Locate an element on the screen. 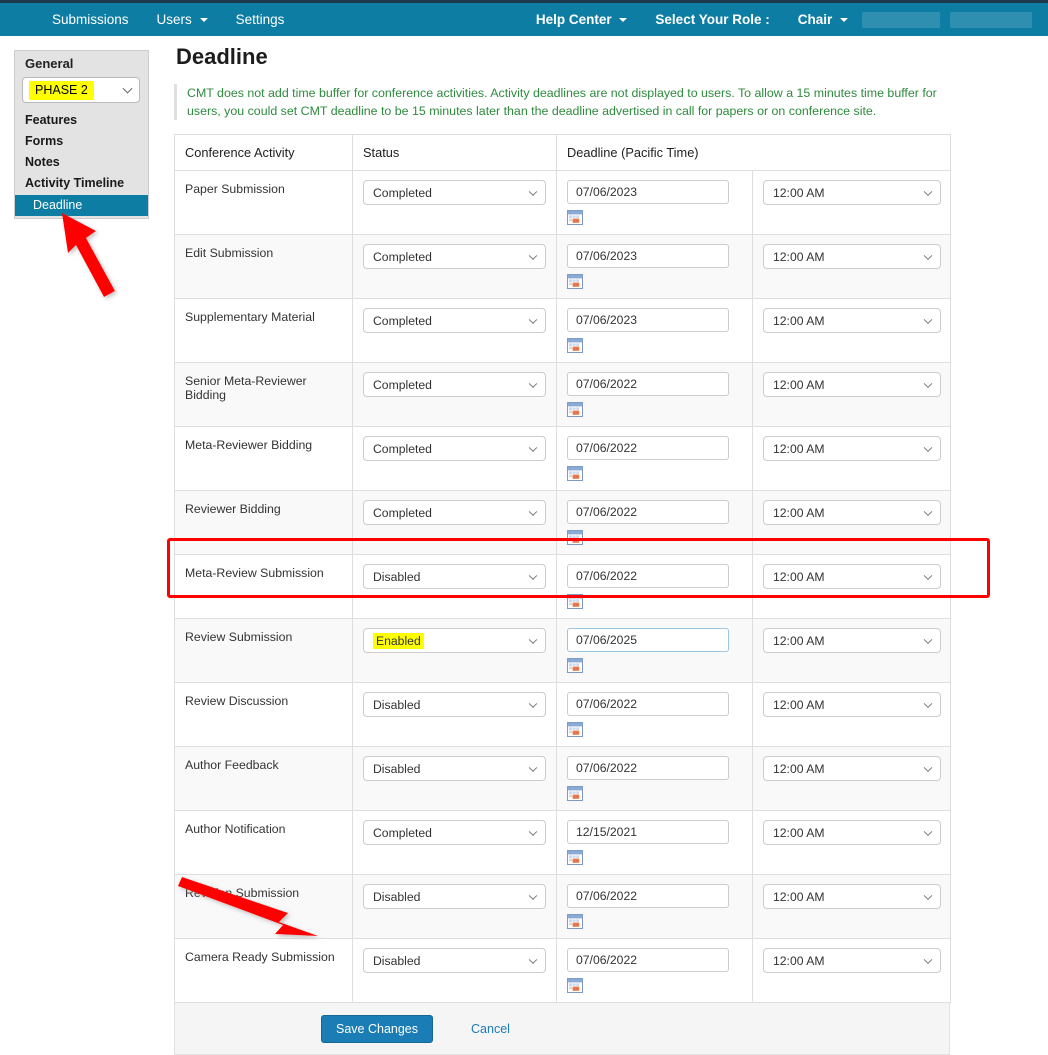 This screenshot has width=1048, height=1055. sidebar-item-notes: Notes is located at coordinates (81, 162).